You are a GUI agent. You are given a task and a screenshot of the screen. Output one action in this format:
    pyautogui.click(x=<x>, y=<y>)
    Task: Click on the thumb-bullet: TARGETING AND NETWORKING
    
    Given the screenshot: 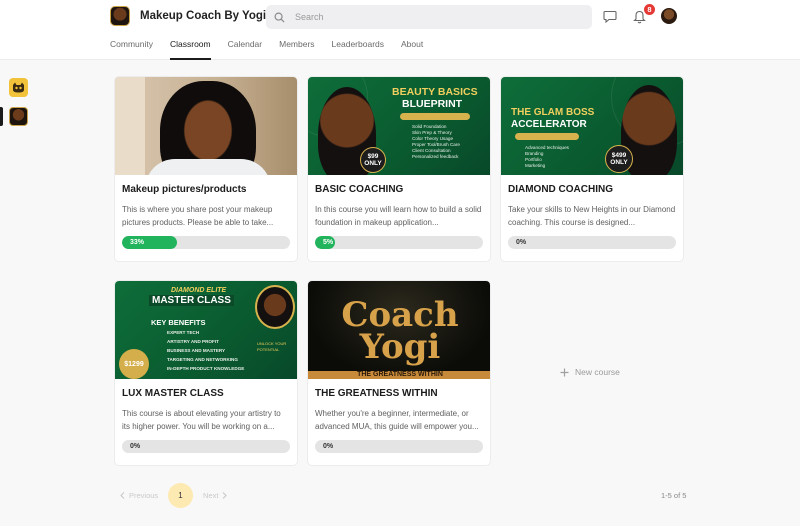 What is the action you would take?
    pyautogui.click(x=202, y=359)
    